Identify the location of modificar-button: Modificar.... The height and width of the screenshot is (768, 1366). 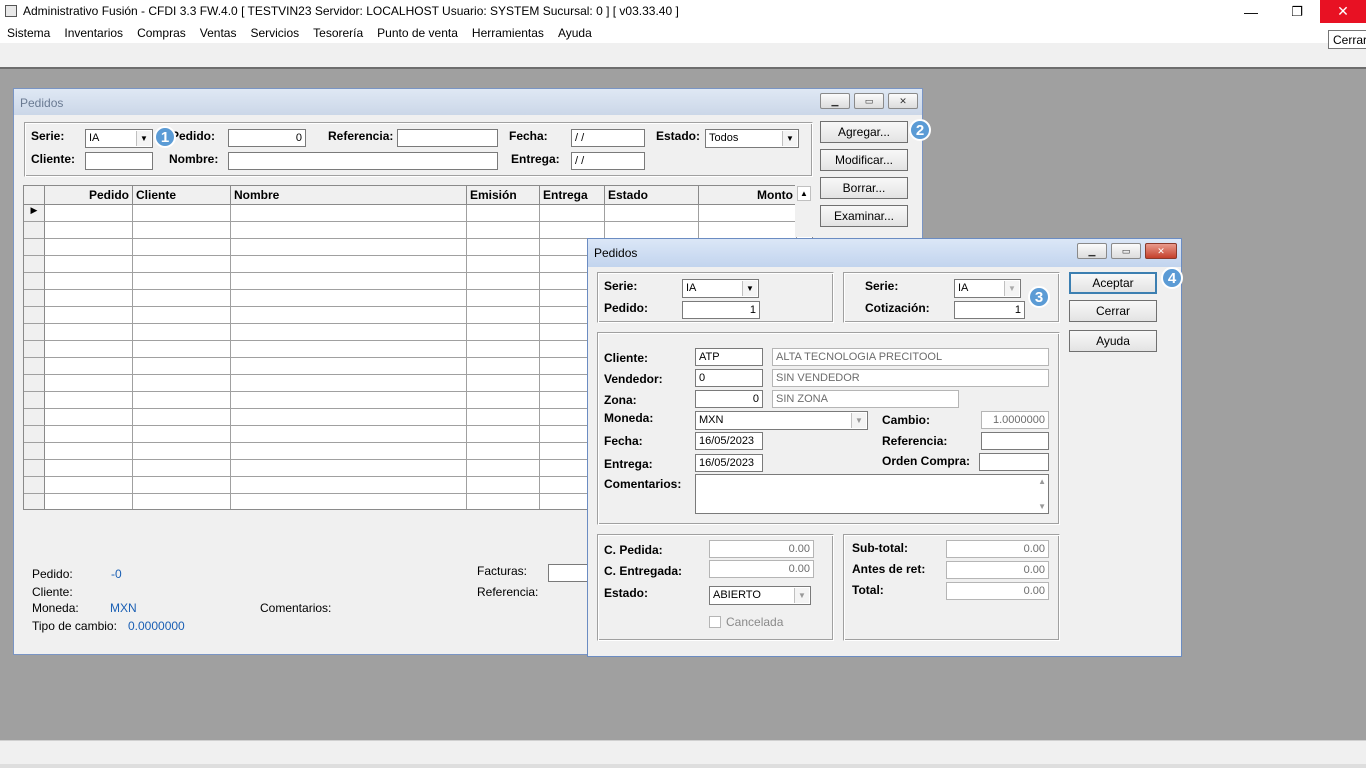
(864, 160).